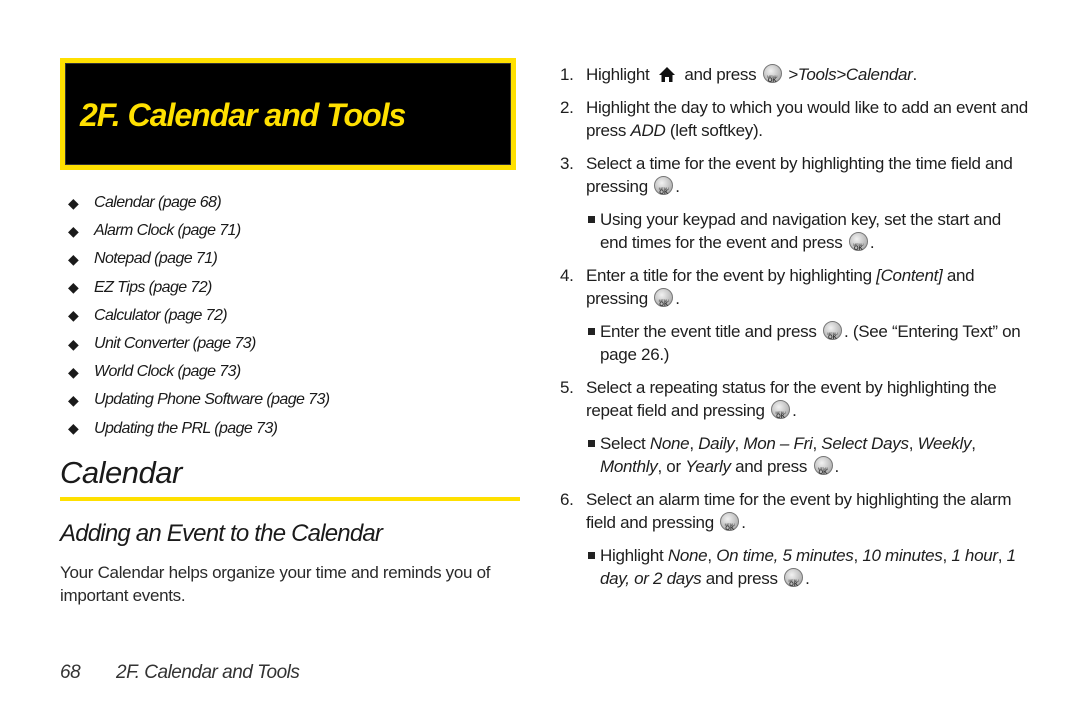  Describe the element at coordinates (167, 231) in the screenshot. I see `toc-item-label: Alarm Clock (page 71)` at that location.